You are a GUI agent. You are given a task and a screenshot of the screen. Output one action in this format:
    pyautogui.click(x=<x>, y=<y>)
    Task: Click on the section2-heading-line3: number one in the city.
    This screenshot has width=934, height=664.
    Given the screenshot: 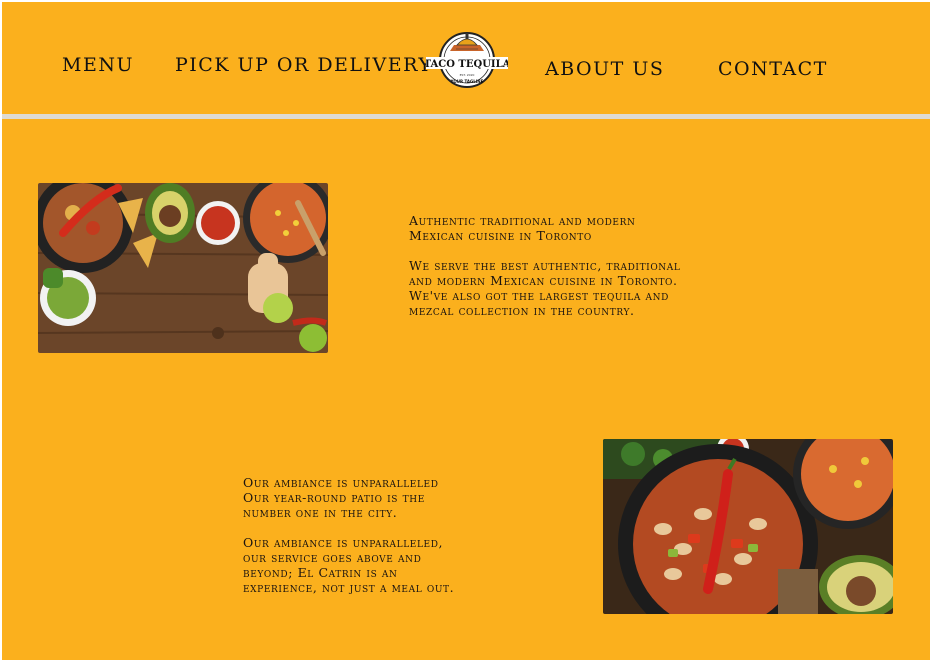 What is the action you would take?
    pyautogui.click(x=320, y=512)
    